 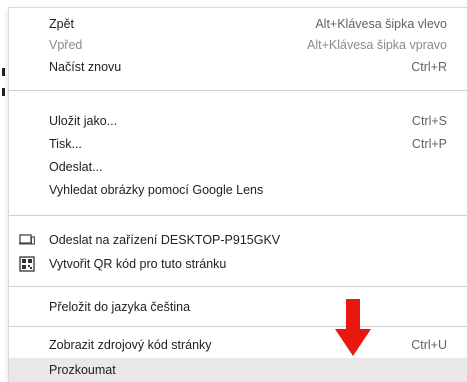 What do you see at coordinates (429, 345) in the screenshot?
I see `menu-item-shortcut: Ctrl+U` at bounding box center [429, 345].